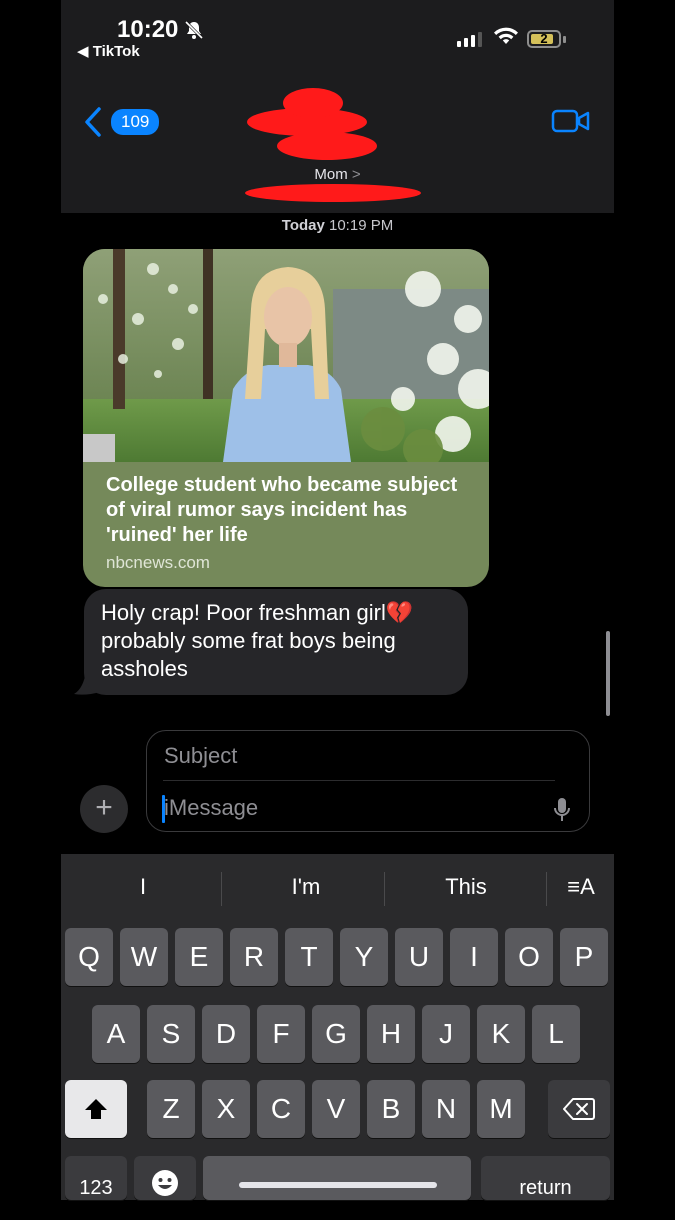 This screenshot has height=1220, width=675. What do you see at coordinates (556, 1034) in the screenshot?
I see `key-l: L` at bounding box center [556, 1034].